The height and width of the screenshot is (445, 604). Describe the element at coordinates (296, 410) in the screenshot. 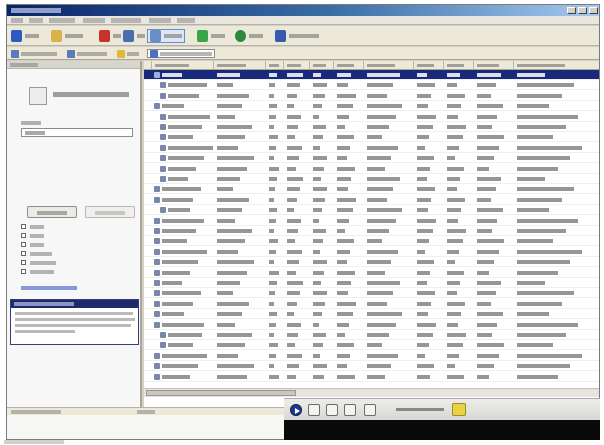

I see `play-icon` at that location.